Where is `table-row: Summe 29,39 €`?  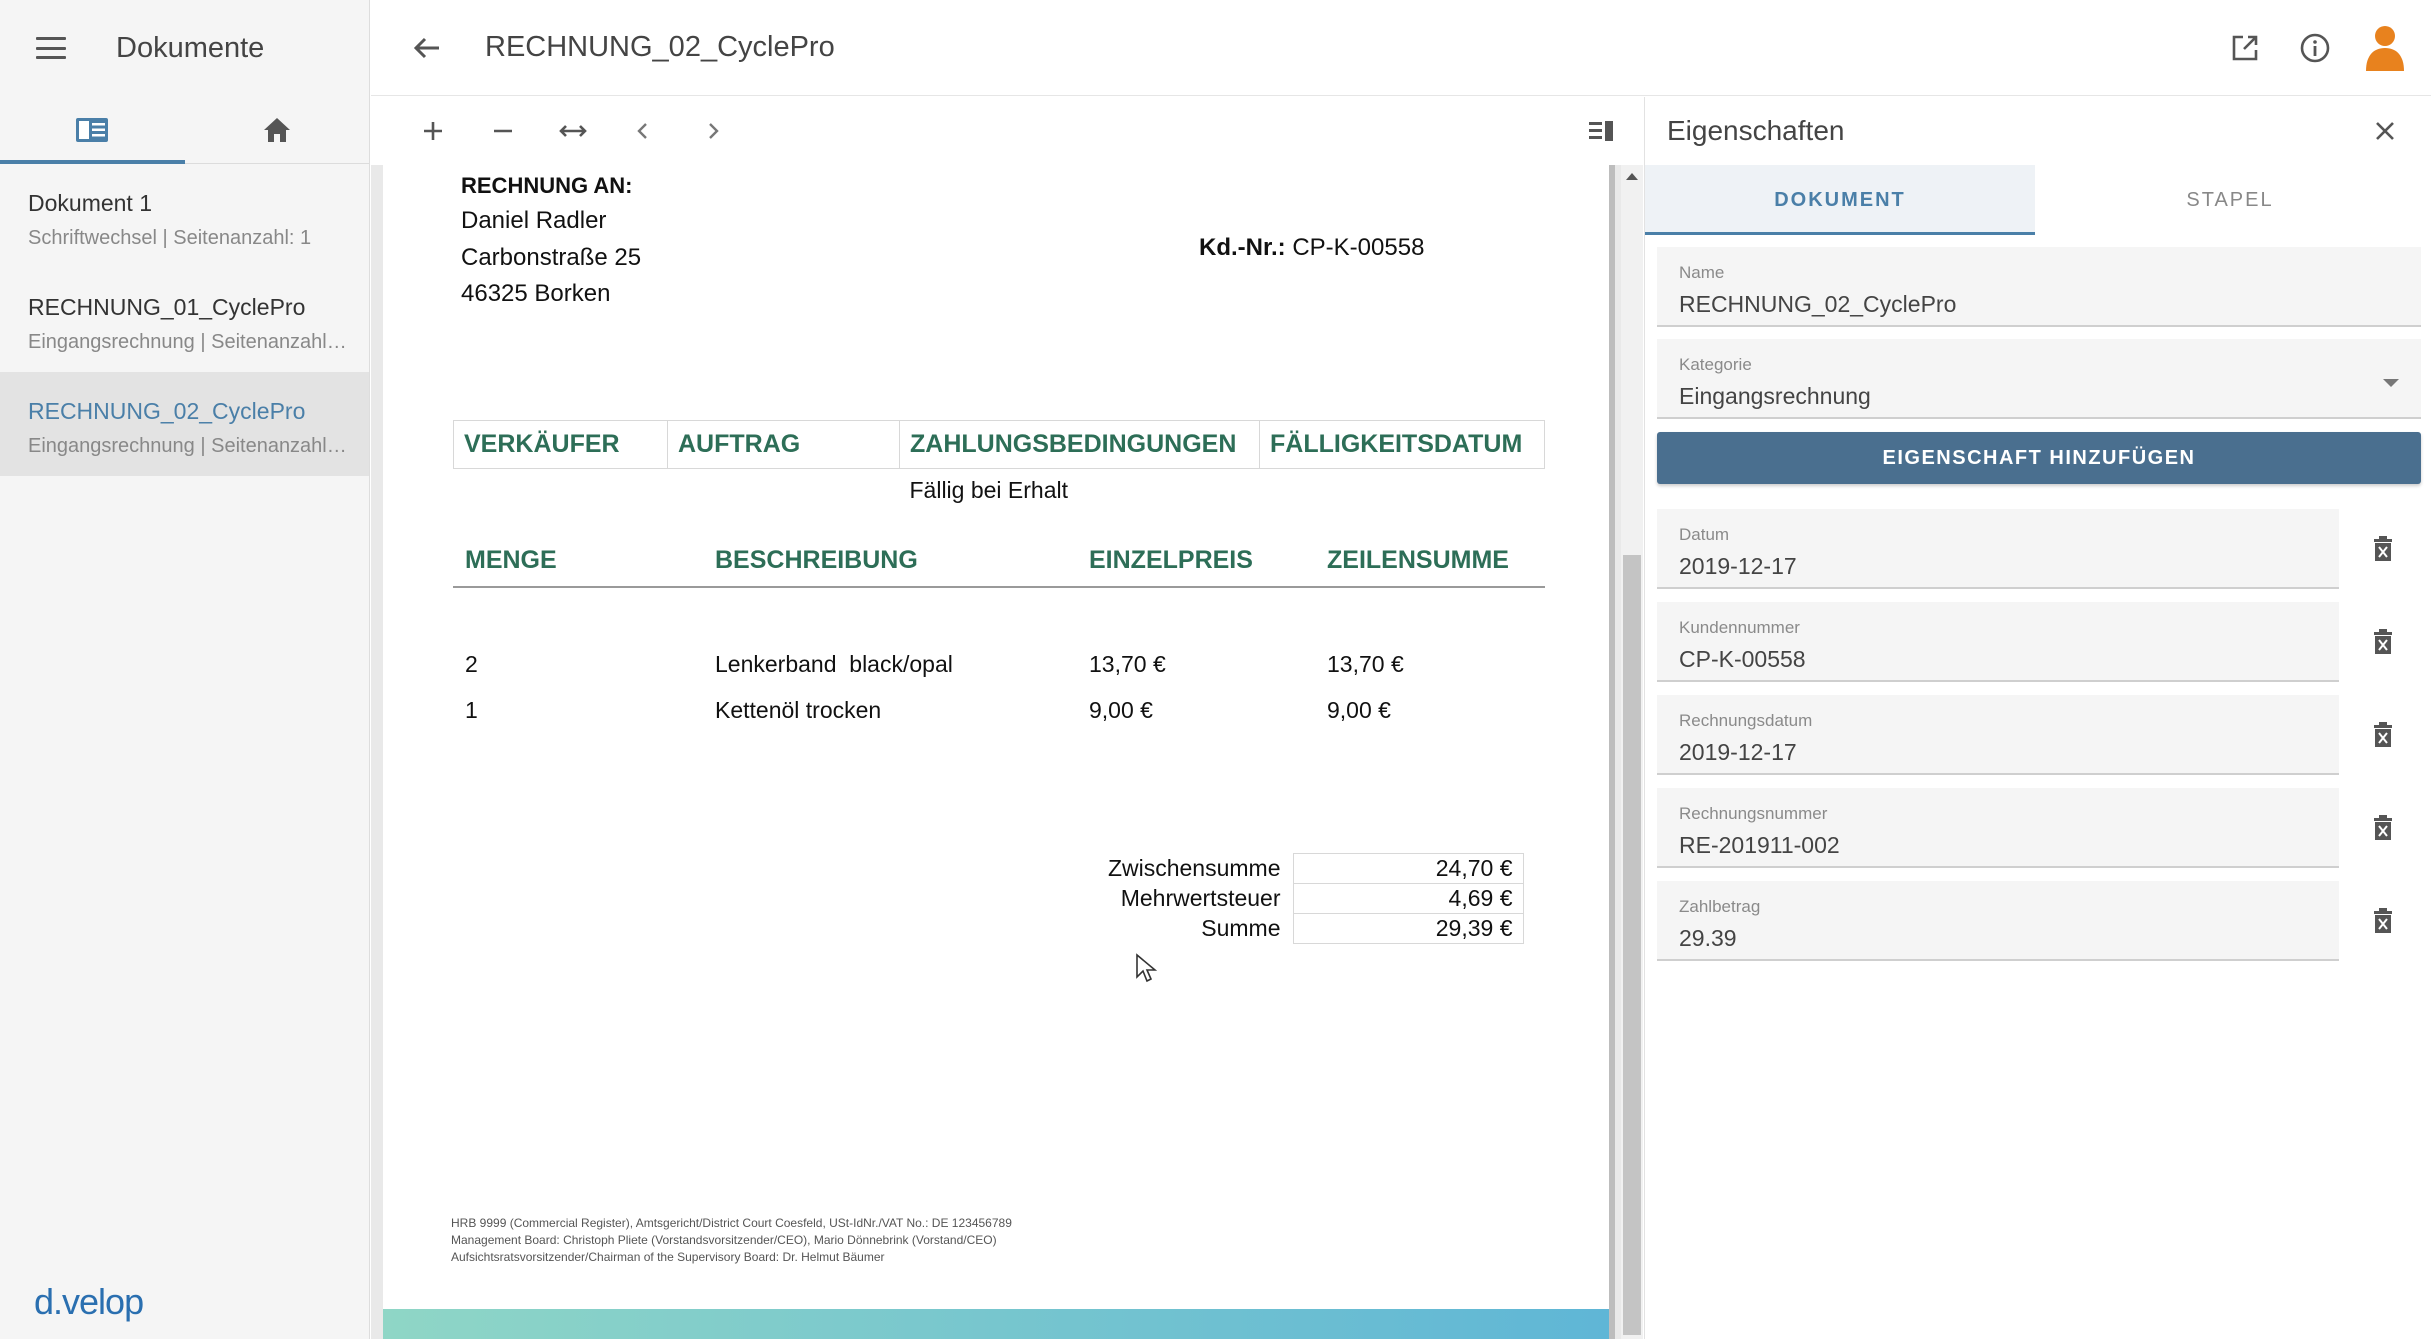 table-row: Summe 29,39 € is located at coordinates (1303, 928).